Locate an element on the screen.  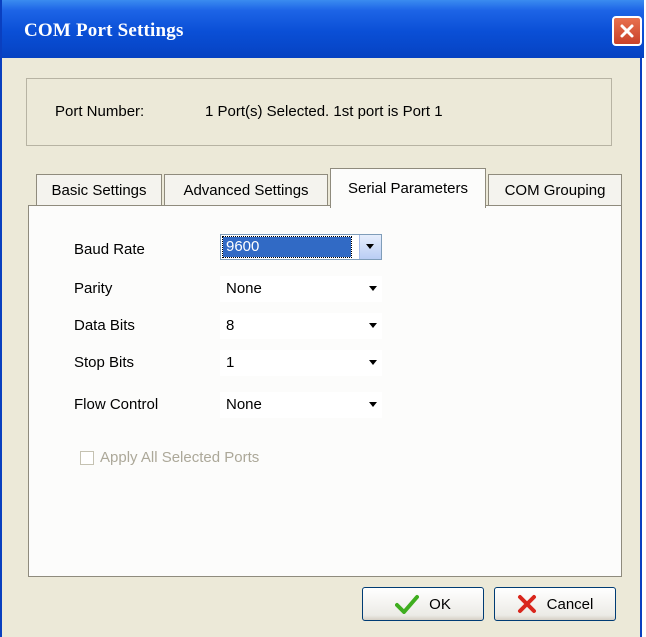
baud-rate-dropdown-button is located at coordinates (370, 247).